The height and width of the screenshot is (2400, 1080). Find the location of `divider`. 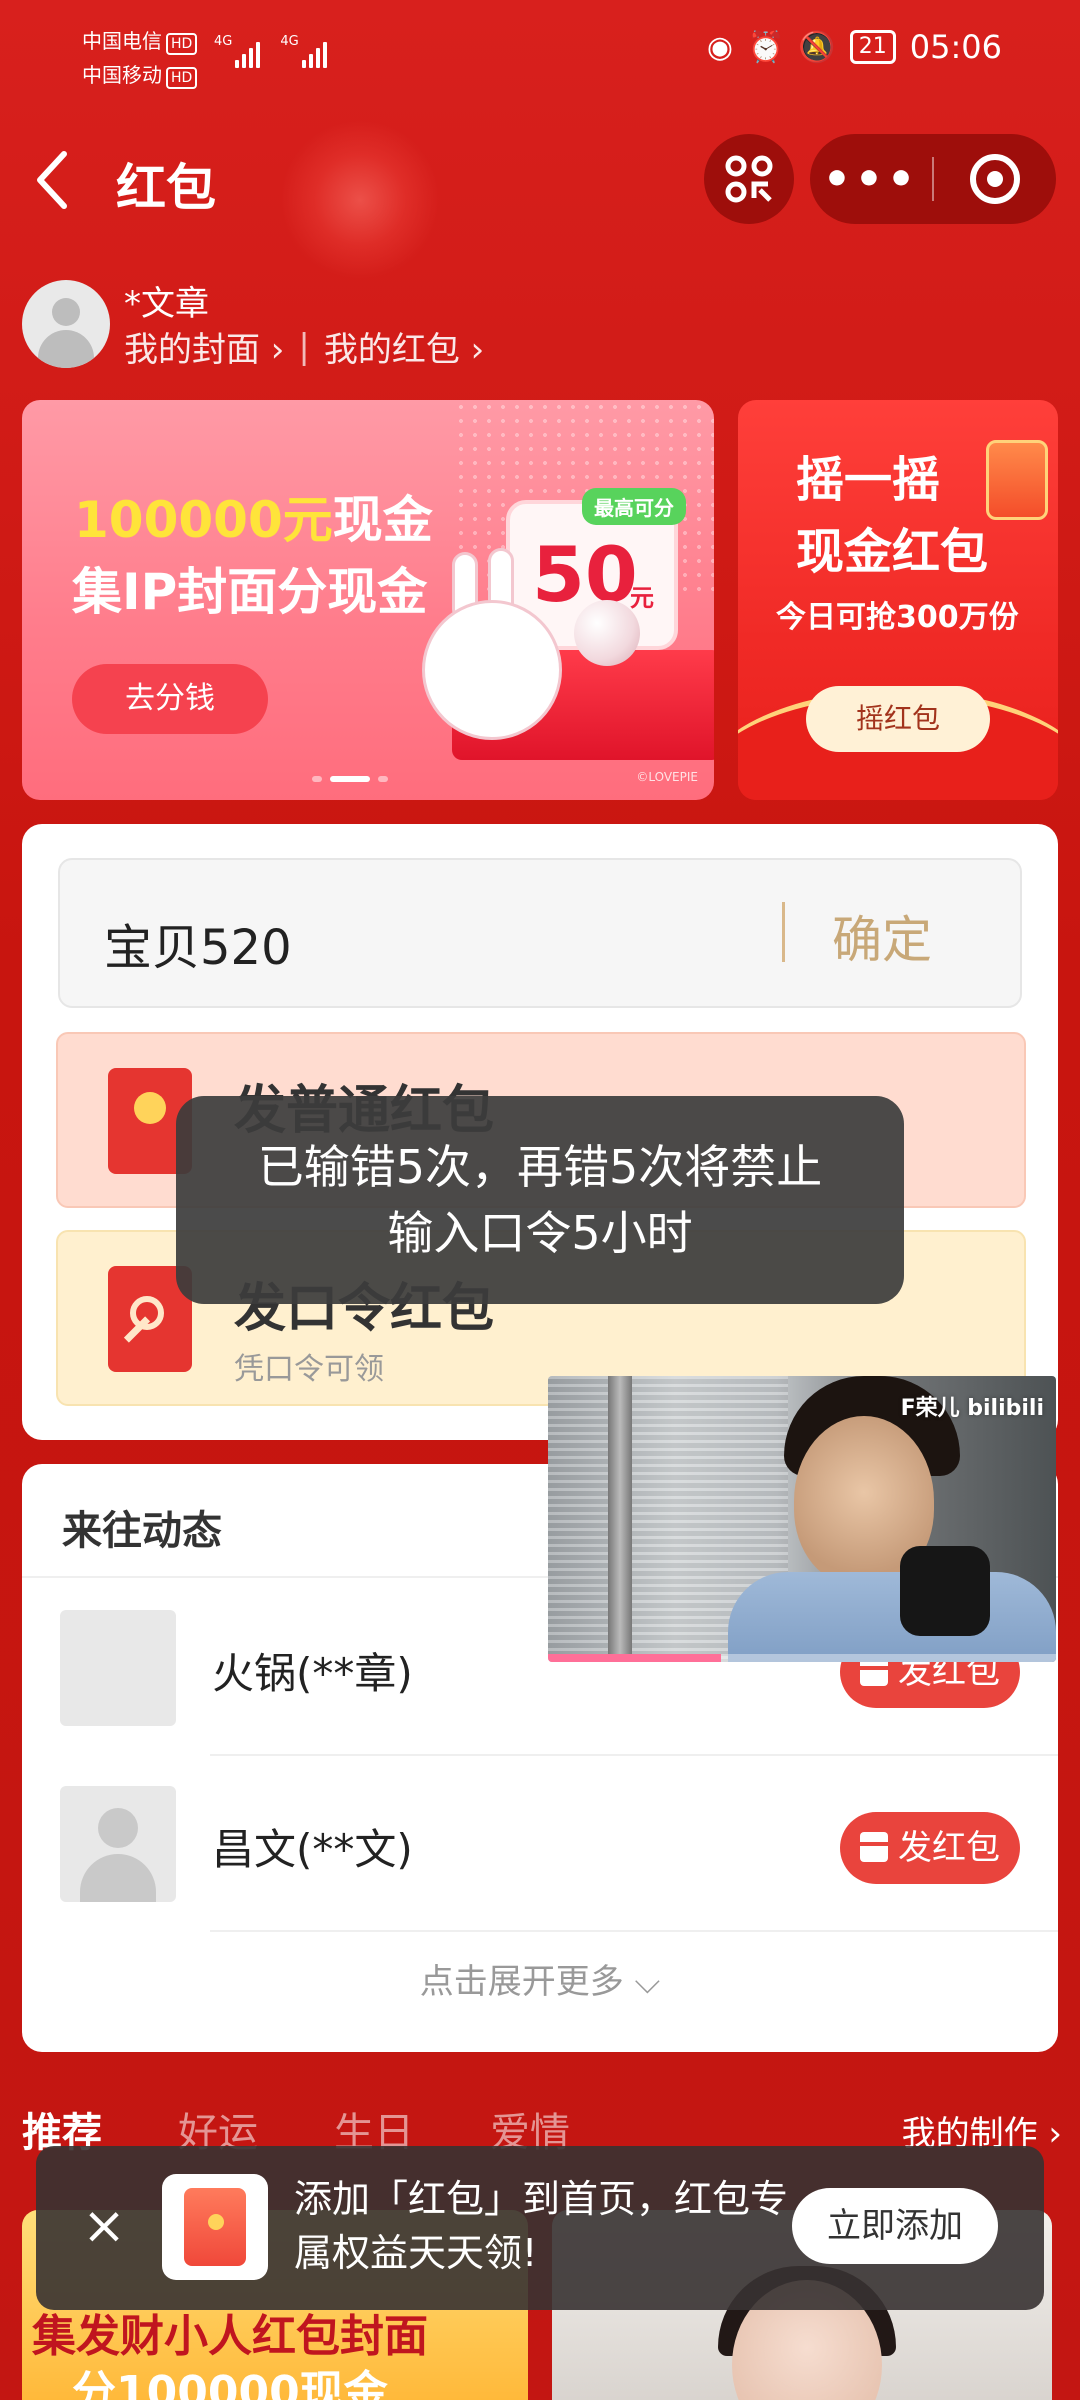

divider is located at coordinates (634, 1931).